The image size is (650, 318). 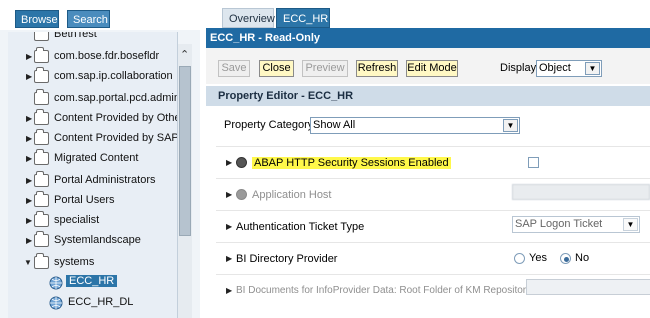 What do you see at coordinates (184, 54) in the screenshot?
I see `scroll-up-icon: ⌃` at bounding box center [184, 54].